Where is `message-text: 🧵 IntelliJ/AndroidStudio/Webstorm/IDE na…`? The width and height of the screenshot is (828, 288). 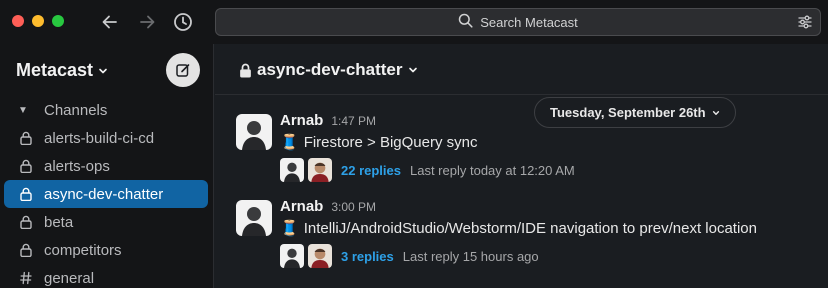
message-text: 🧵 IntelliJ/AndroidStudio/Webstorm/IDE na… is located at coordinates (518, 228).